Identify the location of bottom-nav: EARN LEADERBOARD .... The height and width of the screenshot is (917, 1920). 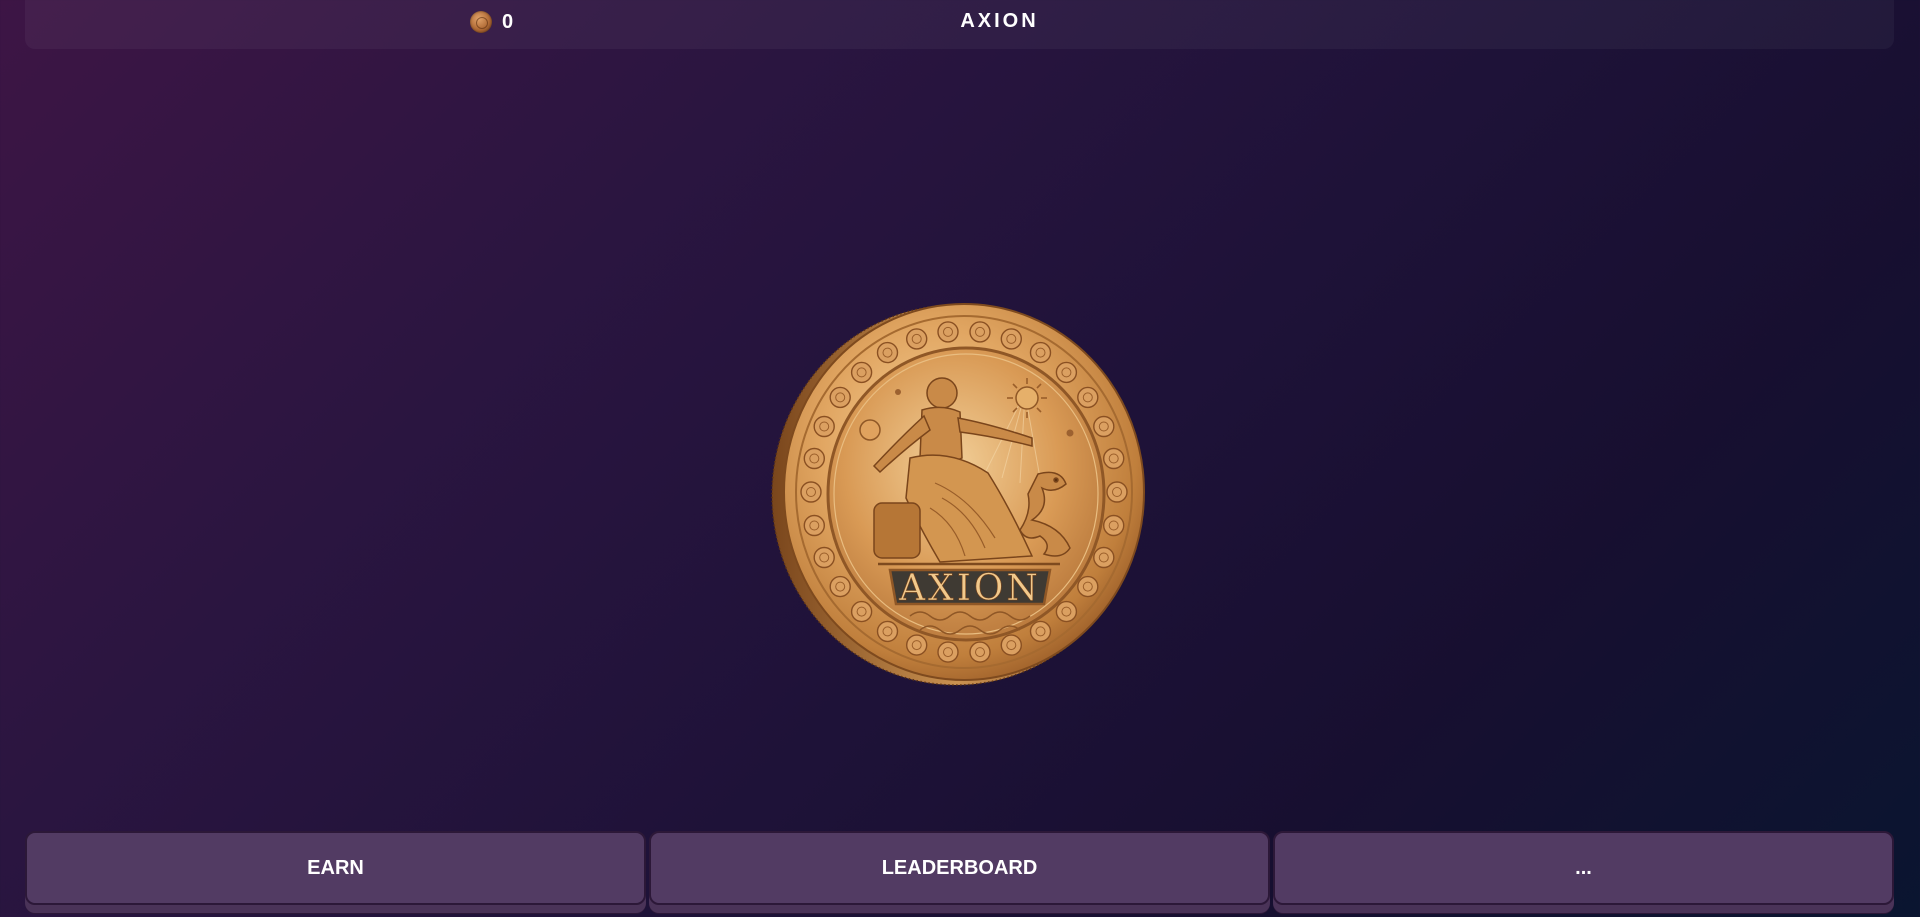
(960, 874).